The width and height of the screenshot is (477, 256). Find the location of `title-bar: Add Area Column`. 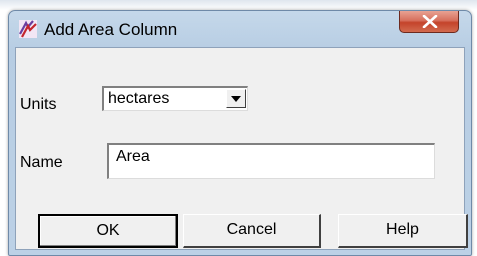

title-bar: Add Area Column is located at coordinates (240, 29).